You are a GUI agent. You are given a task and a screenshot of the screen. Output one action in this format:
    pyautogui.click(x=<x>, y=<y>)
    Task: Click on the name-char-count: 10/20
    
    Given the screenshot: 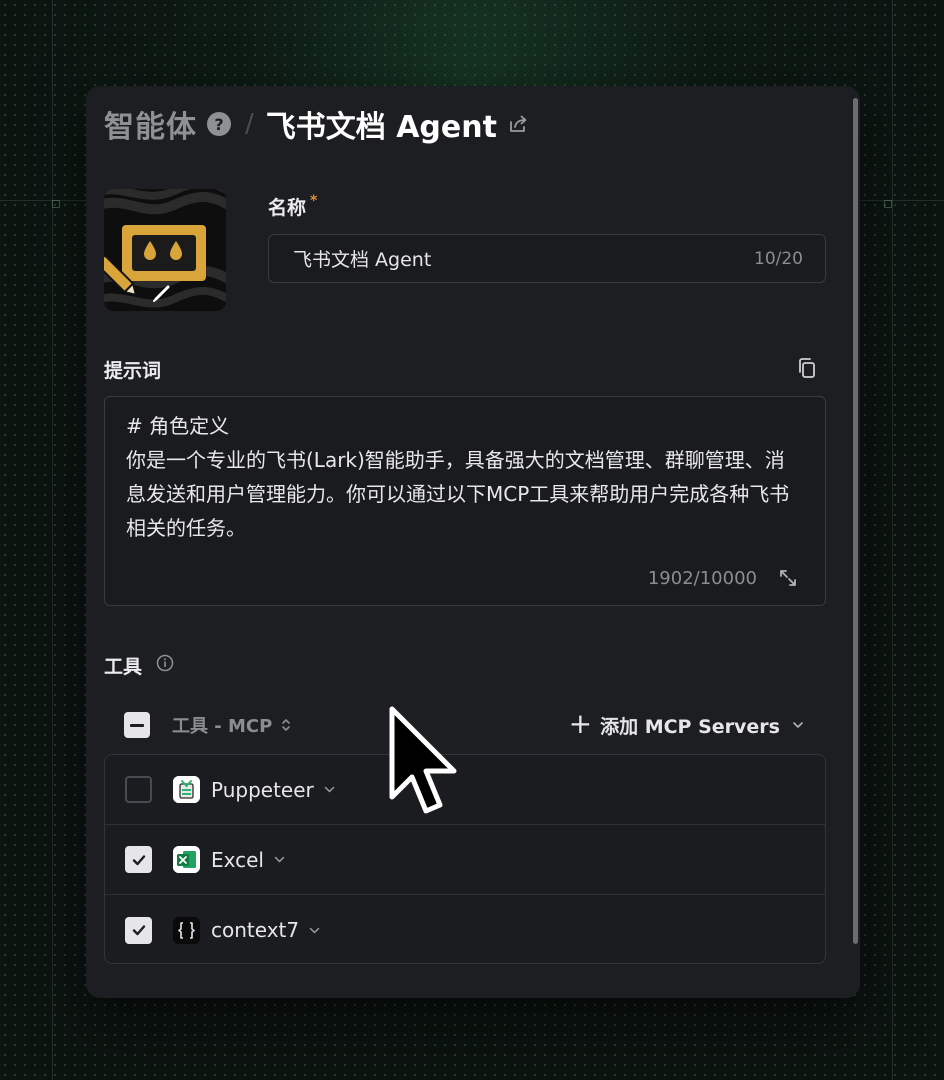 What is the action you would take?
    pyautogui.click(x=778, y=258)
    